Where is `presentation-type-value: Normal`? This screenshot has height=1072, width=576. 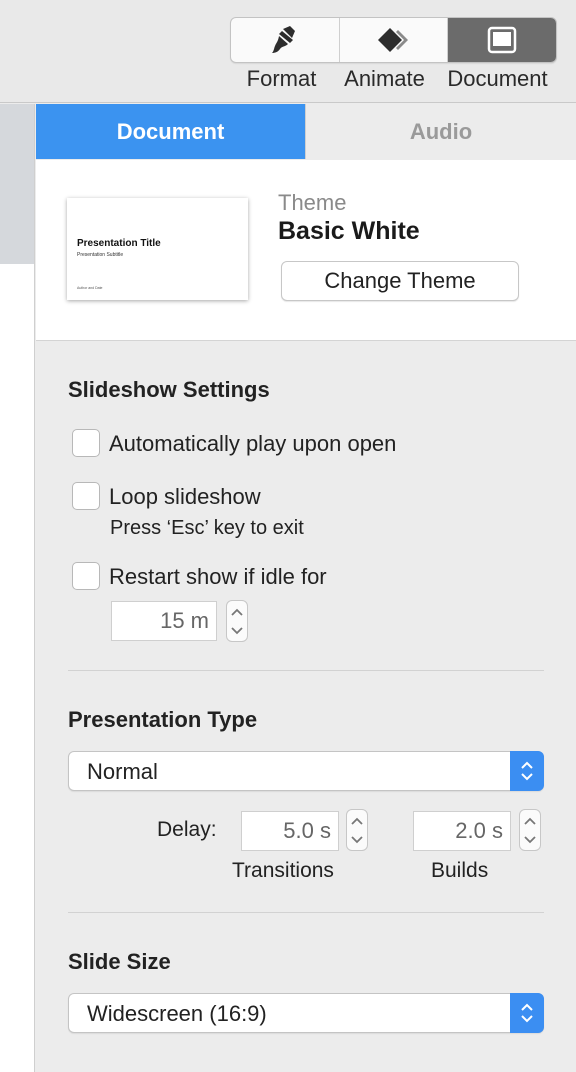
presentation-type-value: Normal is located at coordinates (122, 771).